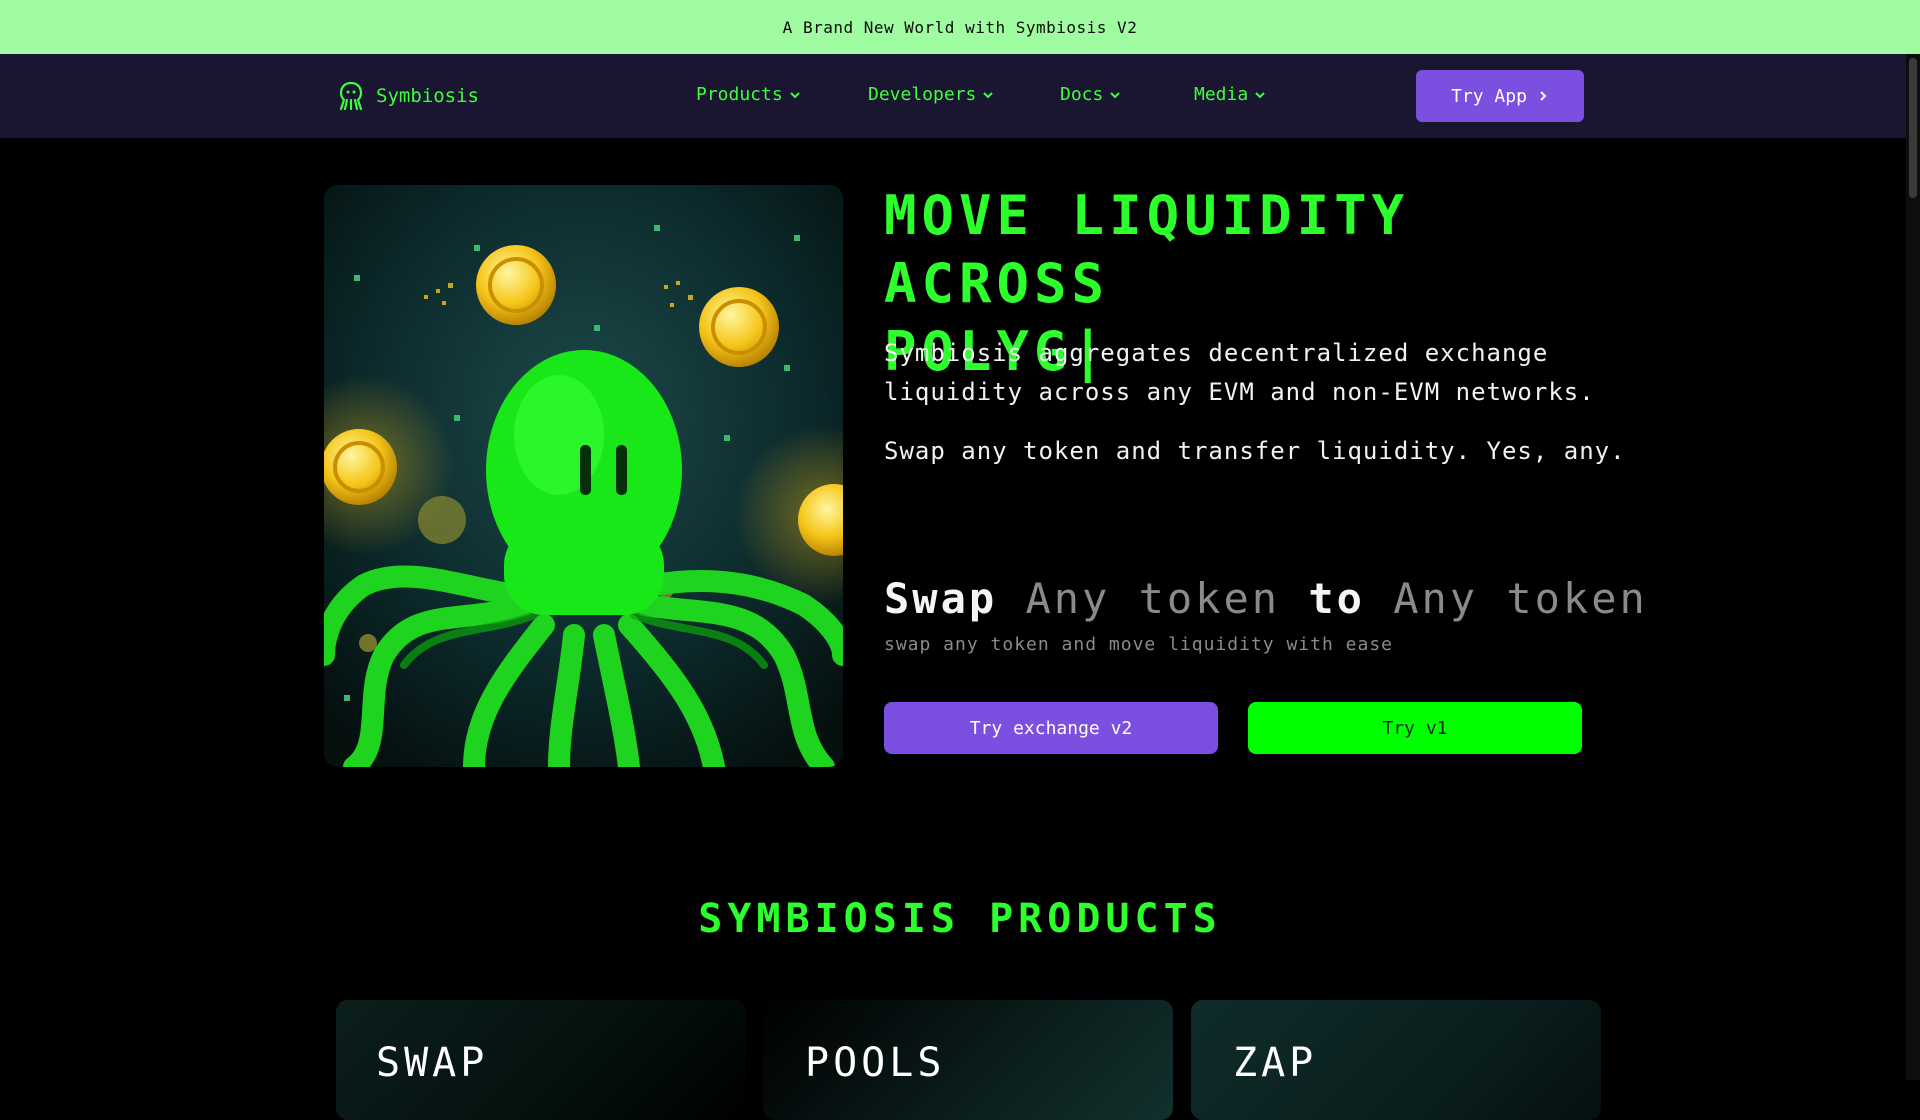  I want to click on chevron-right-icon, so click(1543, 96).